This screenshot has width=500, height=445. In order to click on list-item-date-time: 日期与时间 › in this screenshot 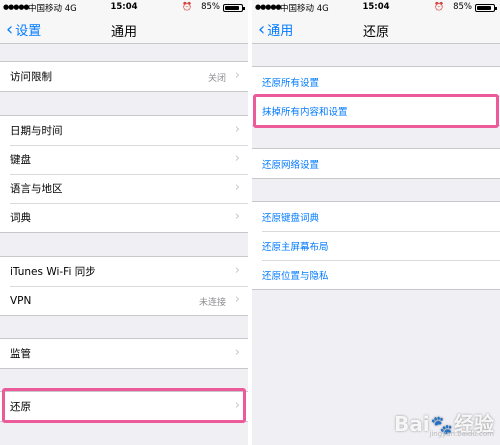, I will do `click(124, 130)`.